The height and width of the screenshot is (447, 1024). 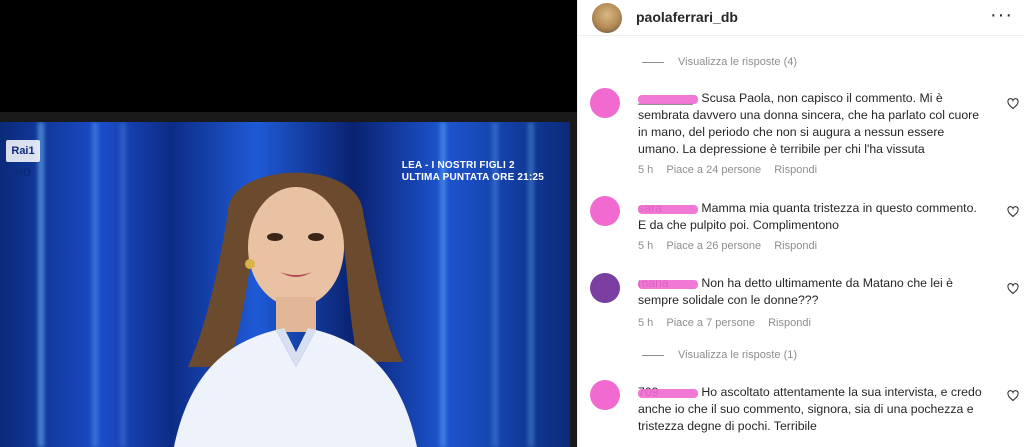 What do you see at coordinates (668, 98) in the screenshot?
I see `comment-username: ________` at bounding box center [668, 98].